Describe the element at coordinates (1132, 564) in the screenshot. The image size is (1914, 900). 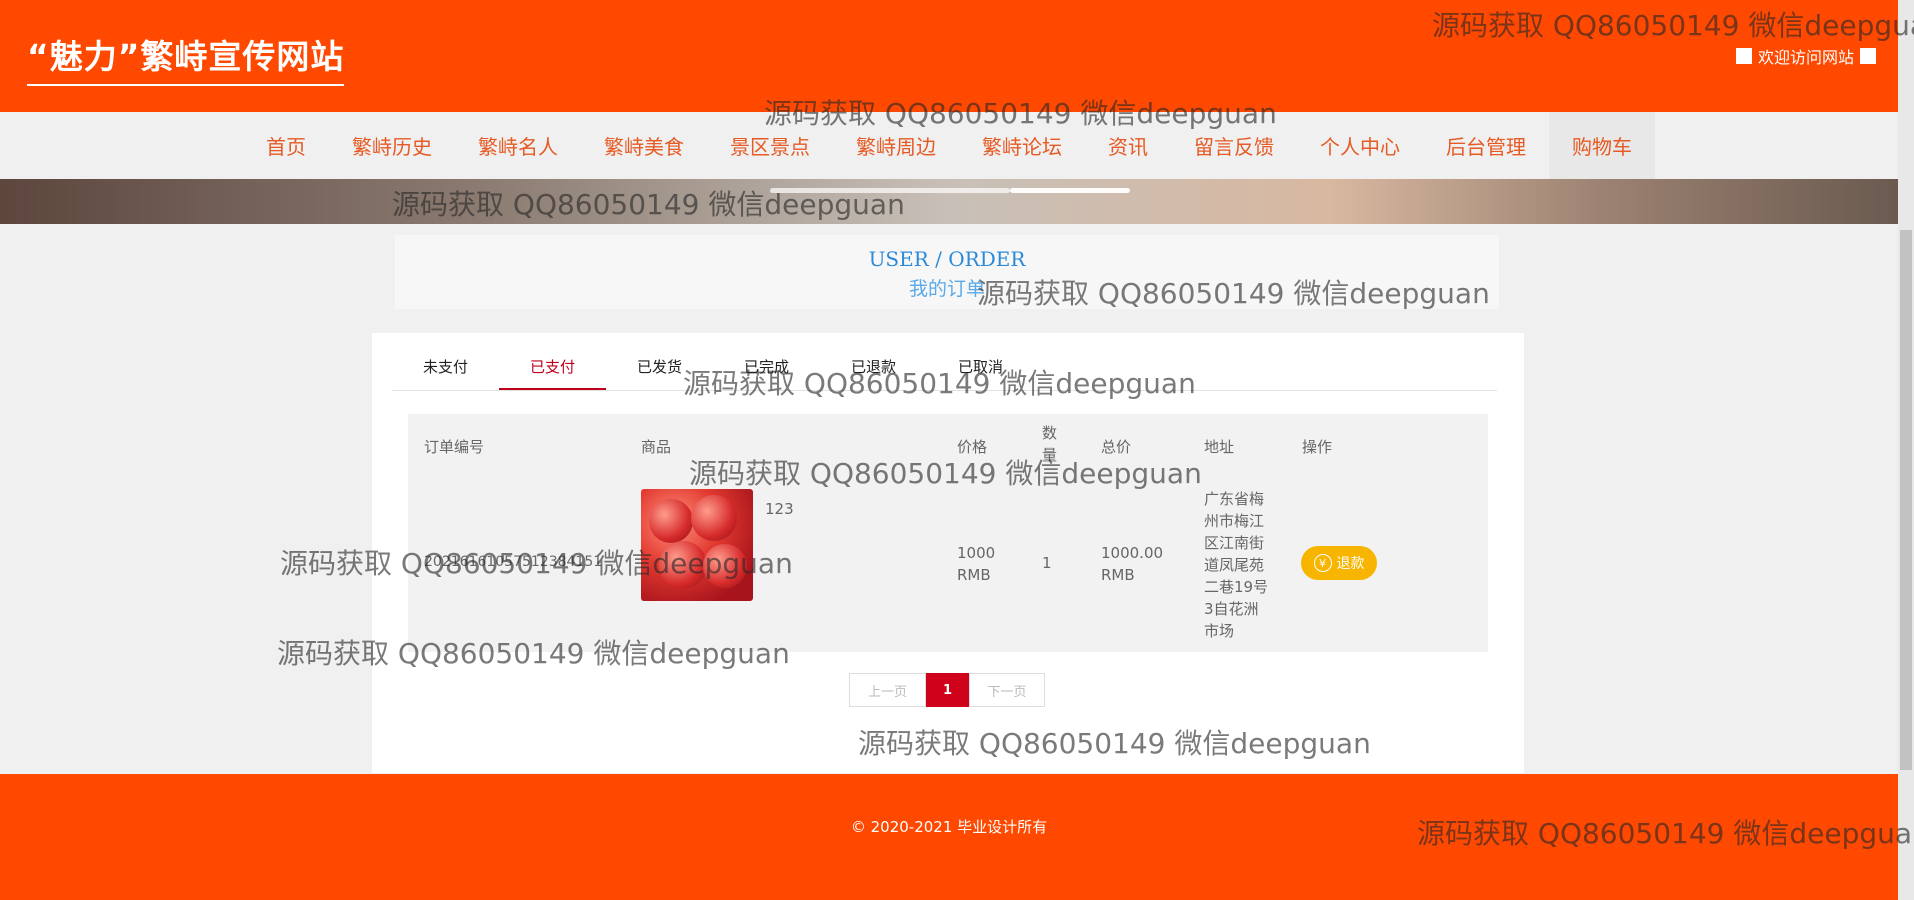
I see `order-total: 1000.00 RMB` at that location.